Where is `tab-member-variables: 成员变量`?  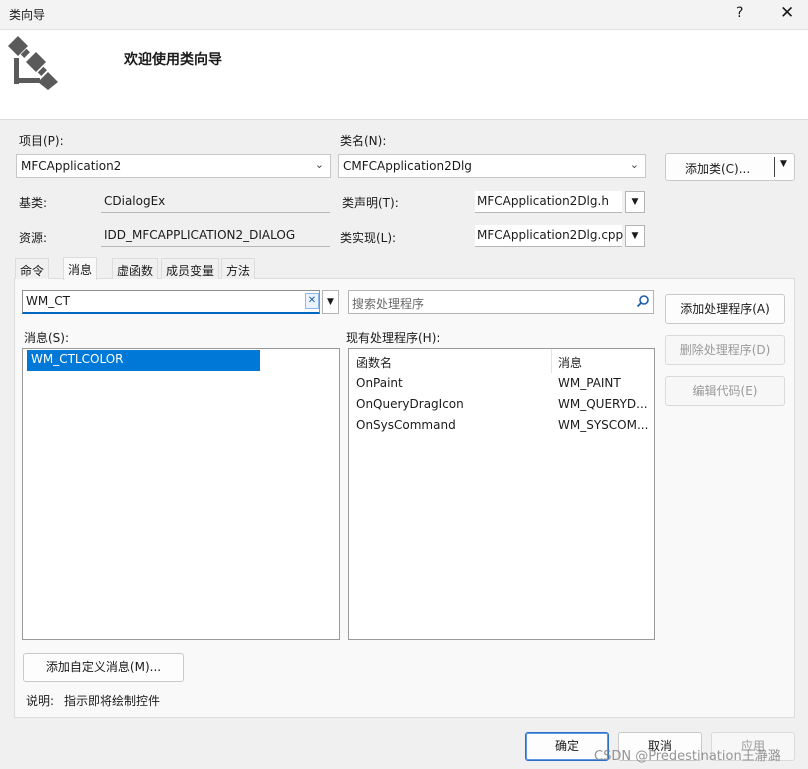
tab-member-variables: 成员变量 is located at coordinates (190, 268).